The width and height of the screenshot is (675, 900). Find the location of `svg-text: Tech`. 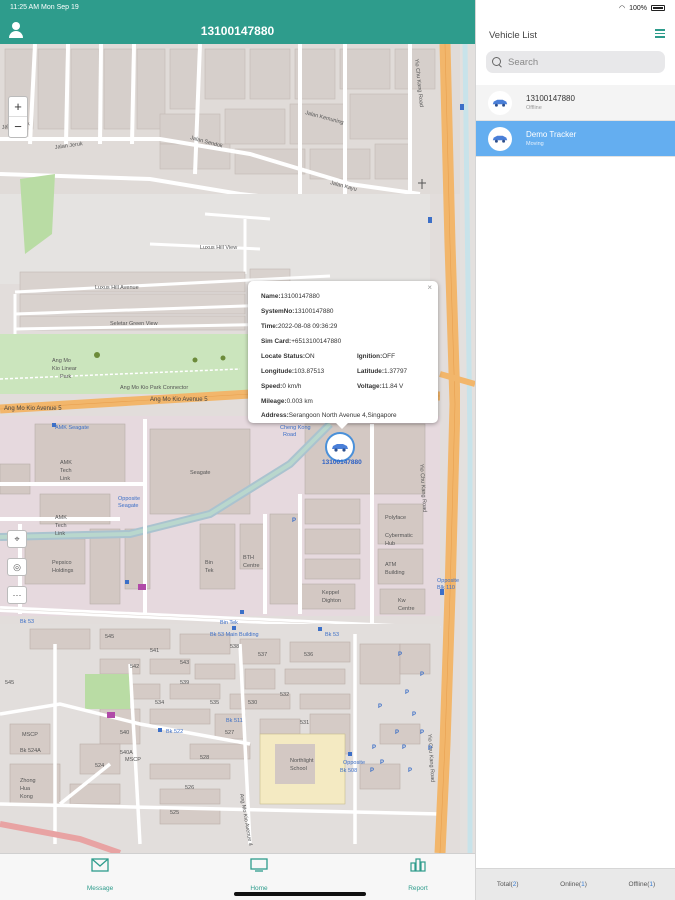

svg-text: Tech is located at coordinates (61, 526).